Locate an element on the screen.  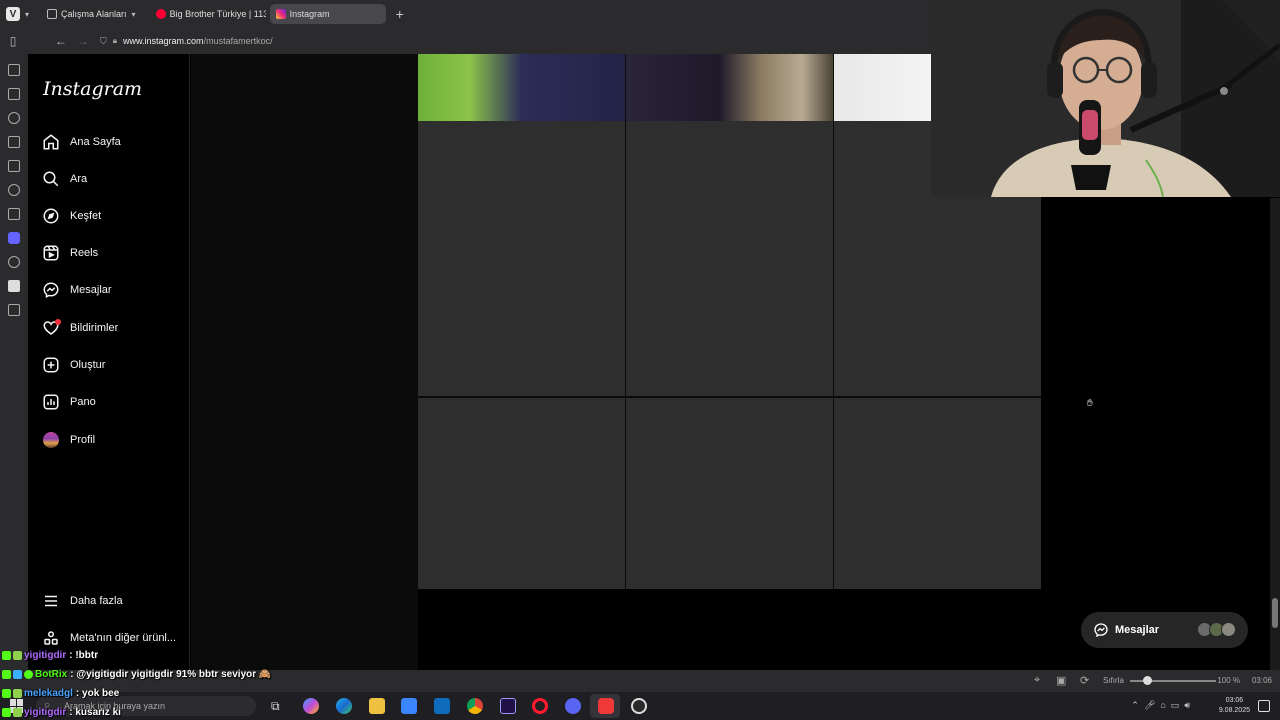
messages-label: Mesajlar is located at coordinates (1137, 630).